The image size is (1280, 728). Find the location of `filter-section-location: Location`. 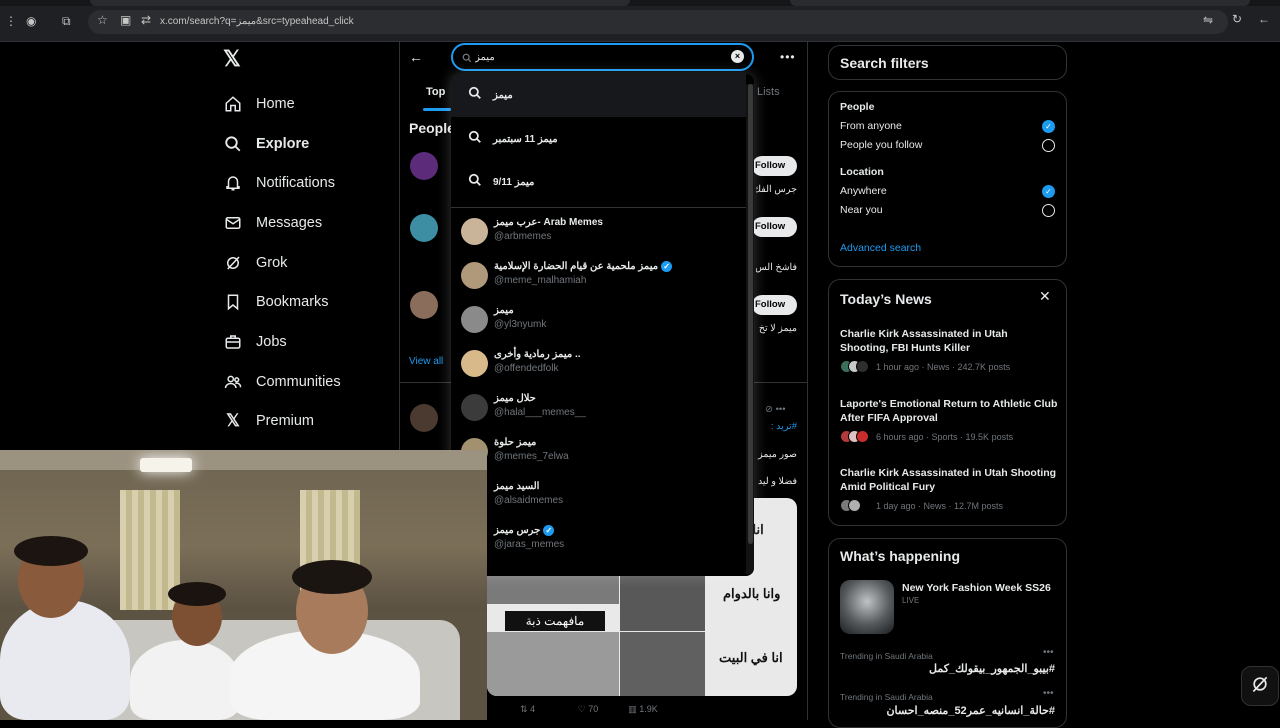

filter-section-location: Location is located at coordinates (862, 172).